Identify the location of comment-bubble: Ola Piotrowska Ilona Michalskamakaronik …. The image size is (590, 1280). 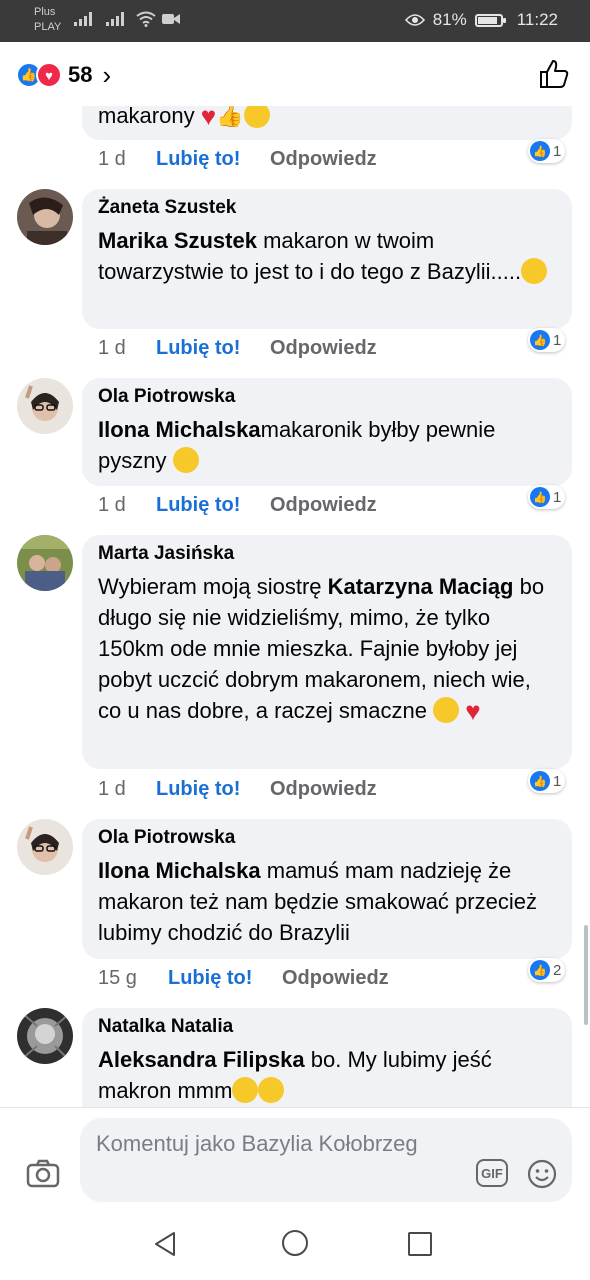
(327, 432).